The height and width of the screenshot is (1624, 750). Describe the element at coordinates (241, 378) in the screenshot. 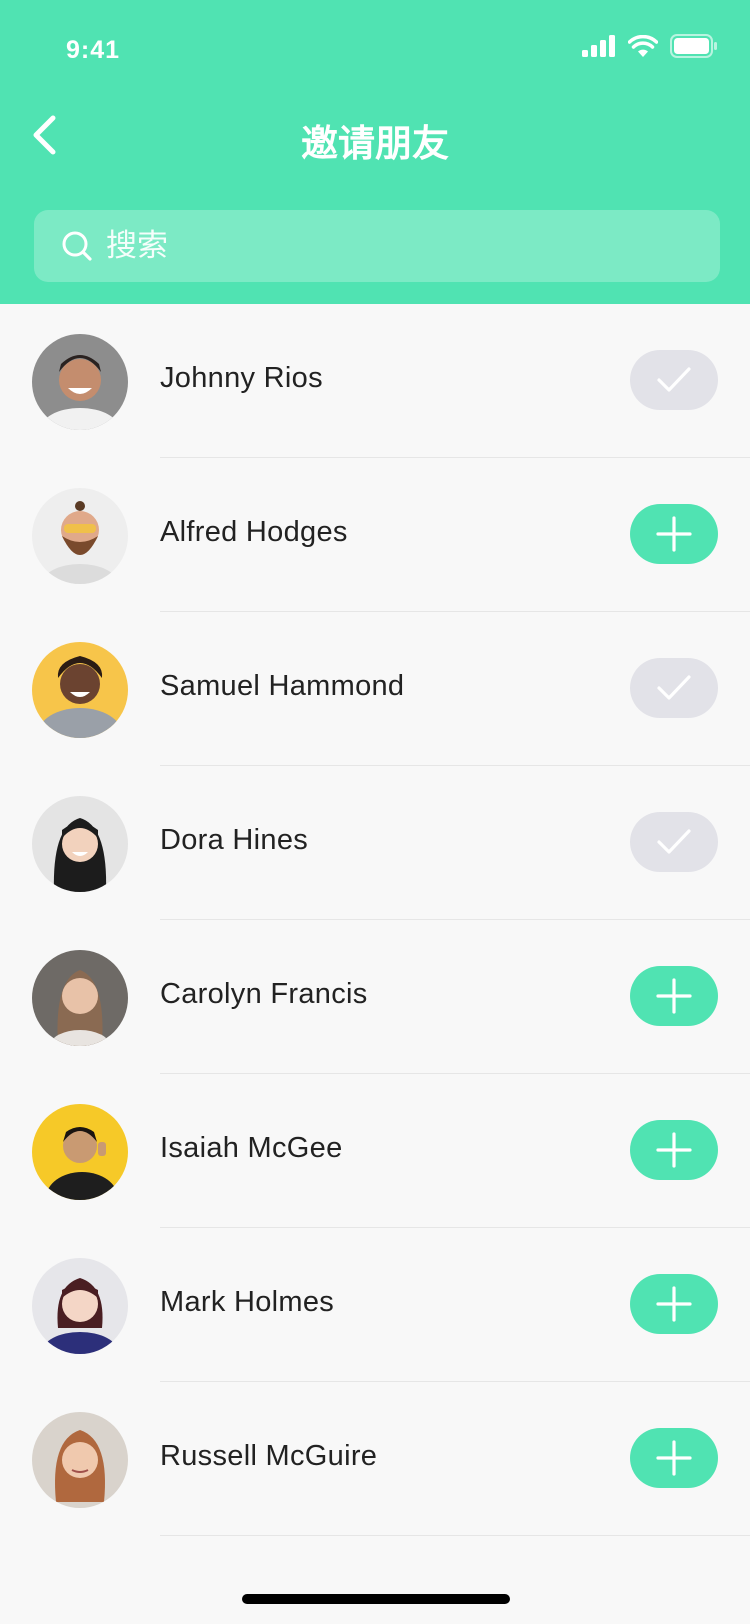

I see `contact-name: Johnny Rios` at that location.